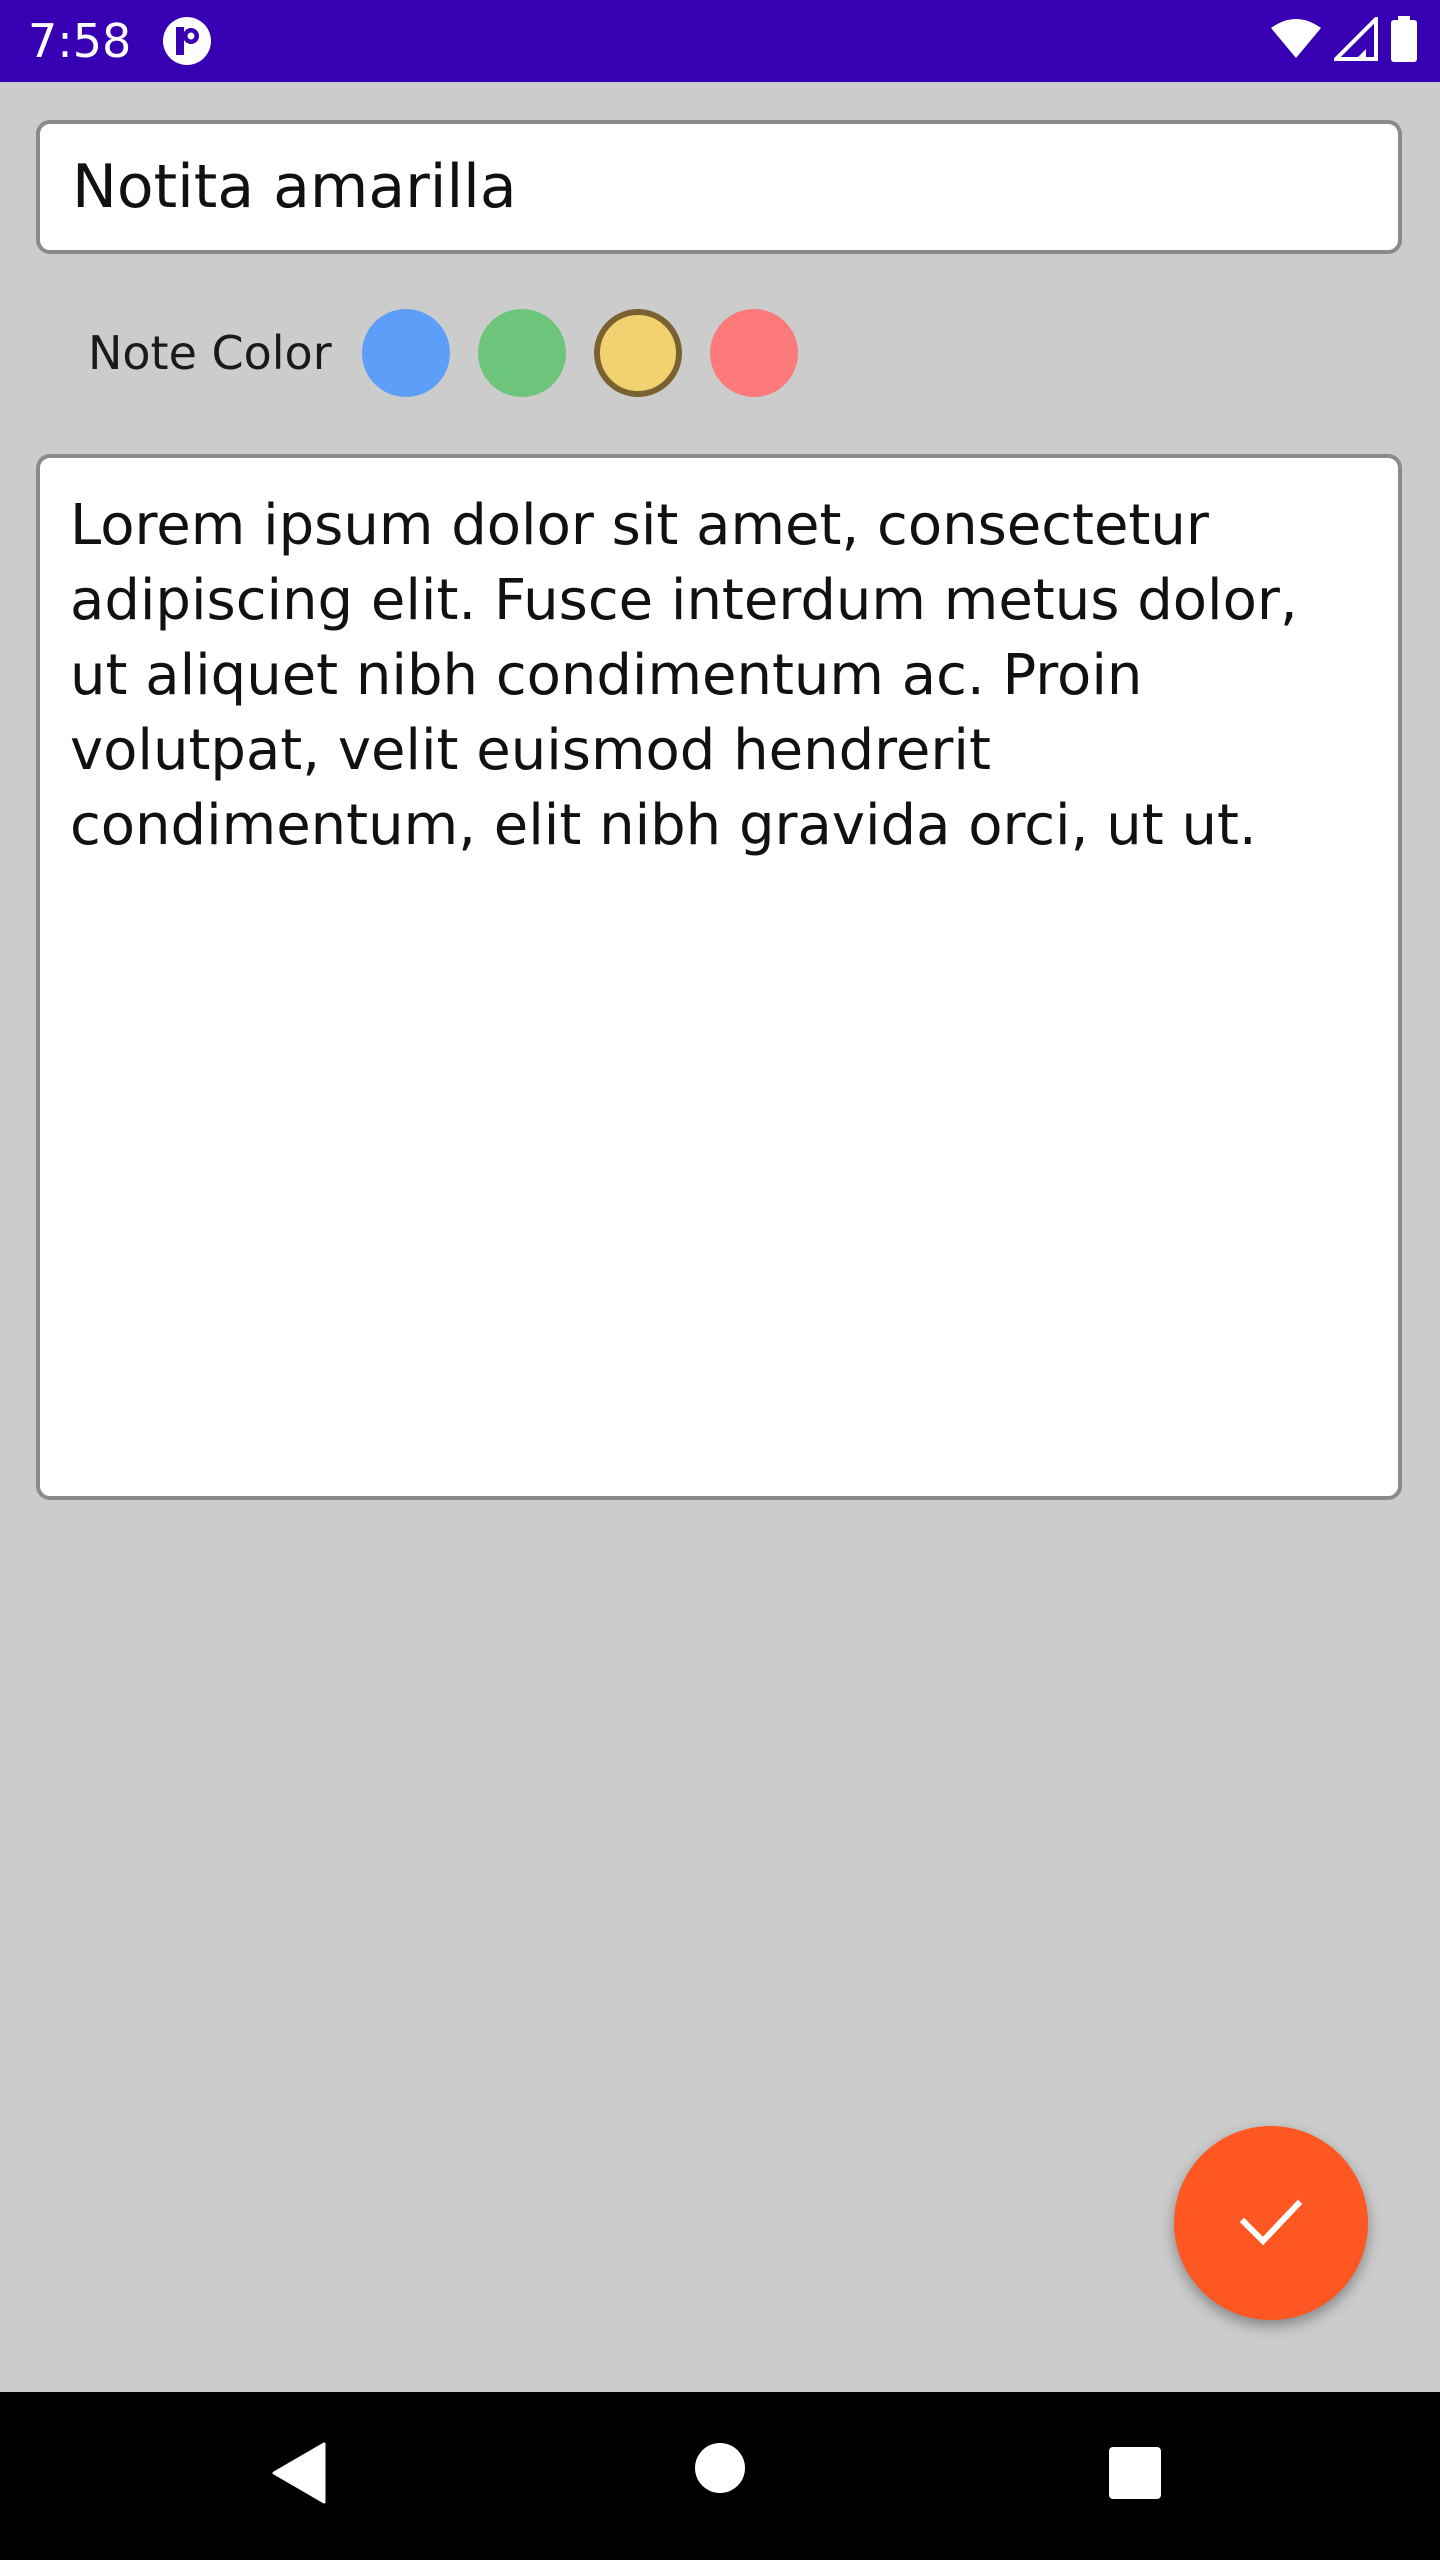 Image resolution: width=1440 pixels, height=2560 pixels. Describe the element at coordinates (1135, 2475) in the screenshot. I see `recents-icon` at that location.